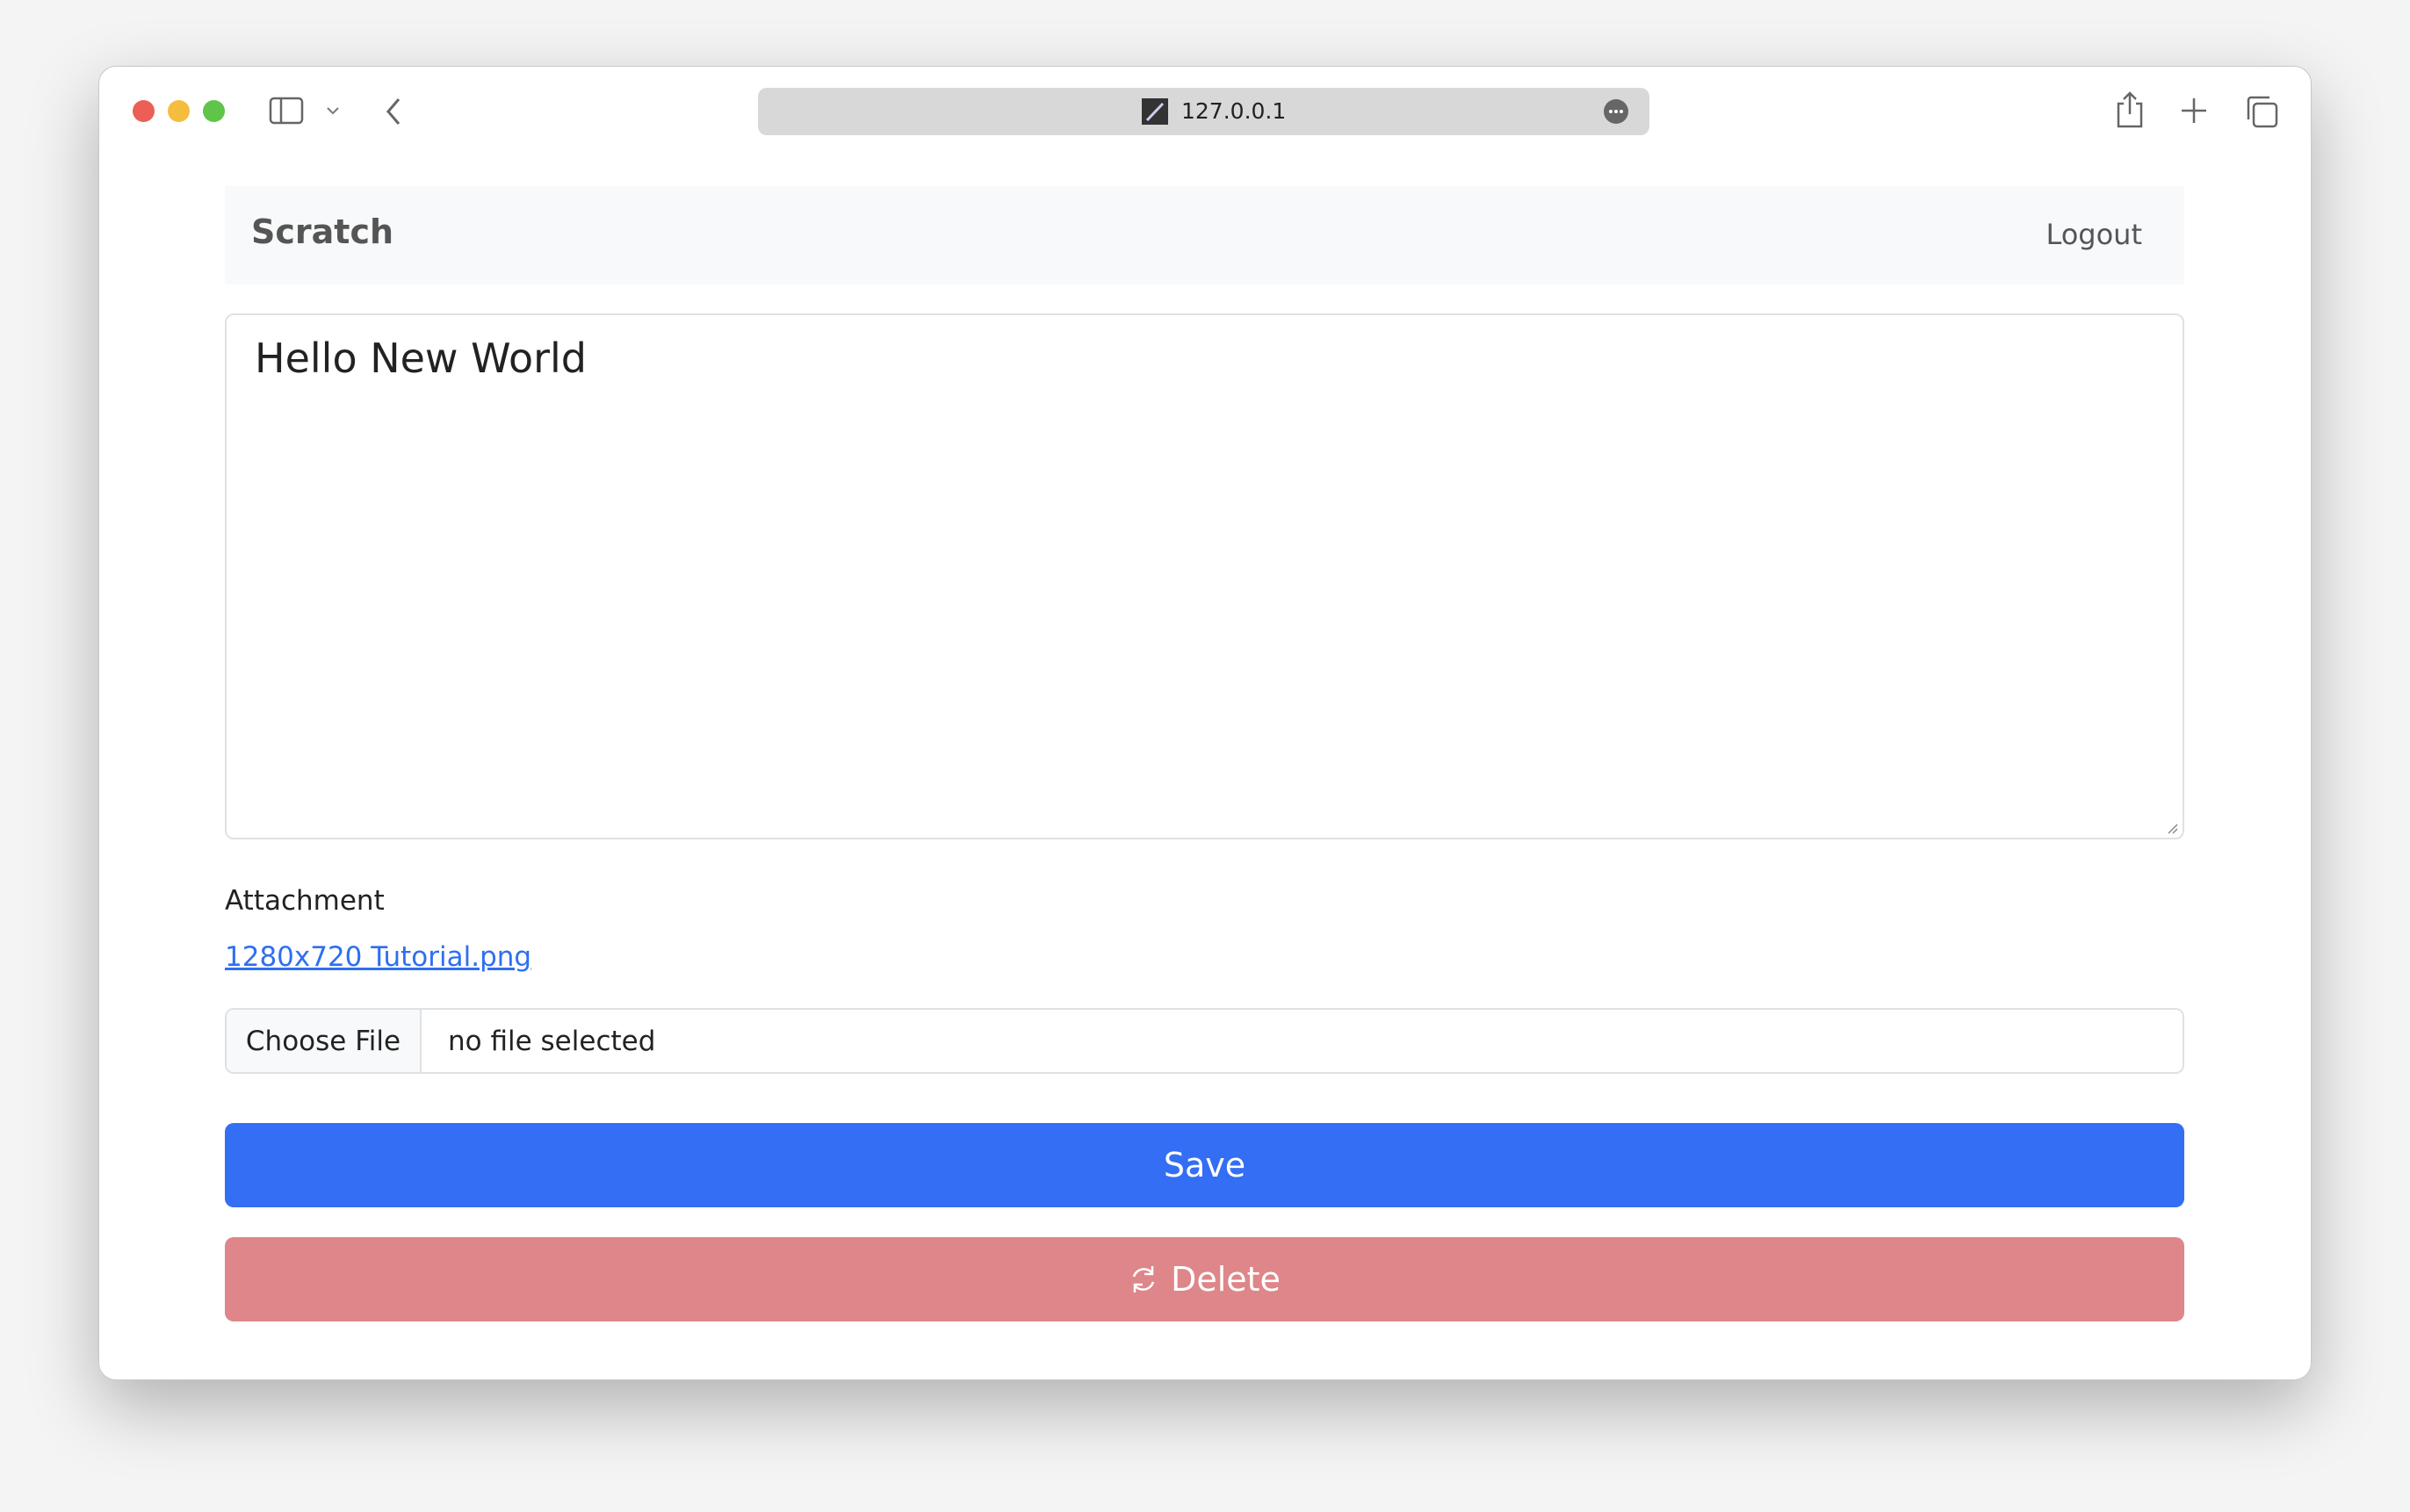  Describe the element at coordinates (552, 1041) in the screenshot. I see `file-status-text: no file selected` at that location.